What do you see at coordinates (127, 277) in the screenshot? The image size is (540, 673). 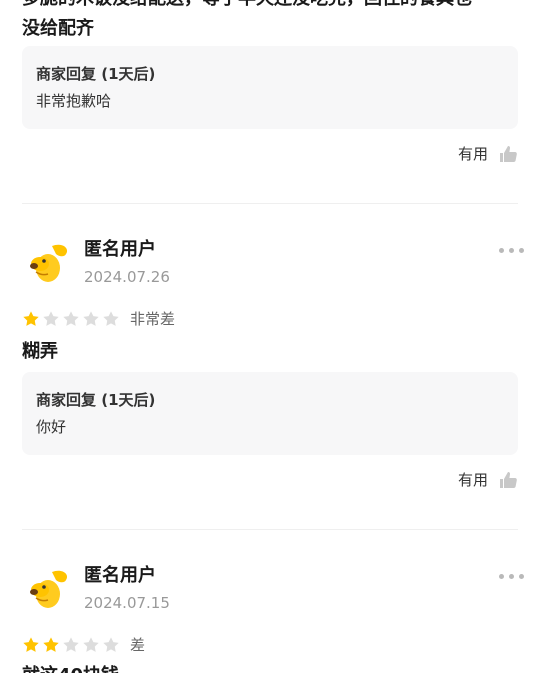 I see `review-date: 2024.07.26` at bounding box center [127, 277].